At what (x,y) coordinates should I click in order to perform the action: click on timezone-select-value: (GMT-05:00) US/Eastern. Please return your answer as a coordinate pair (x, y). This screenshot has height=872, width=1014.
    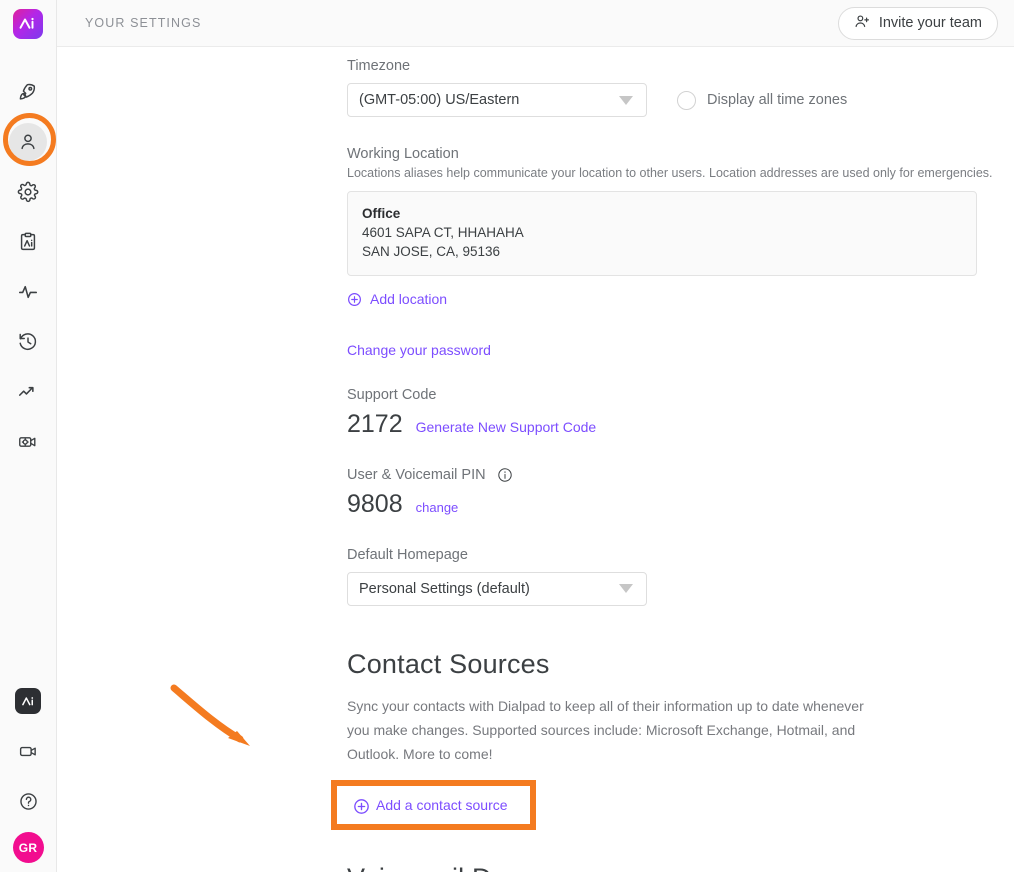
    Looking at the image, I should click on (439, 100).